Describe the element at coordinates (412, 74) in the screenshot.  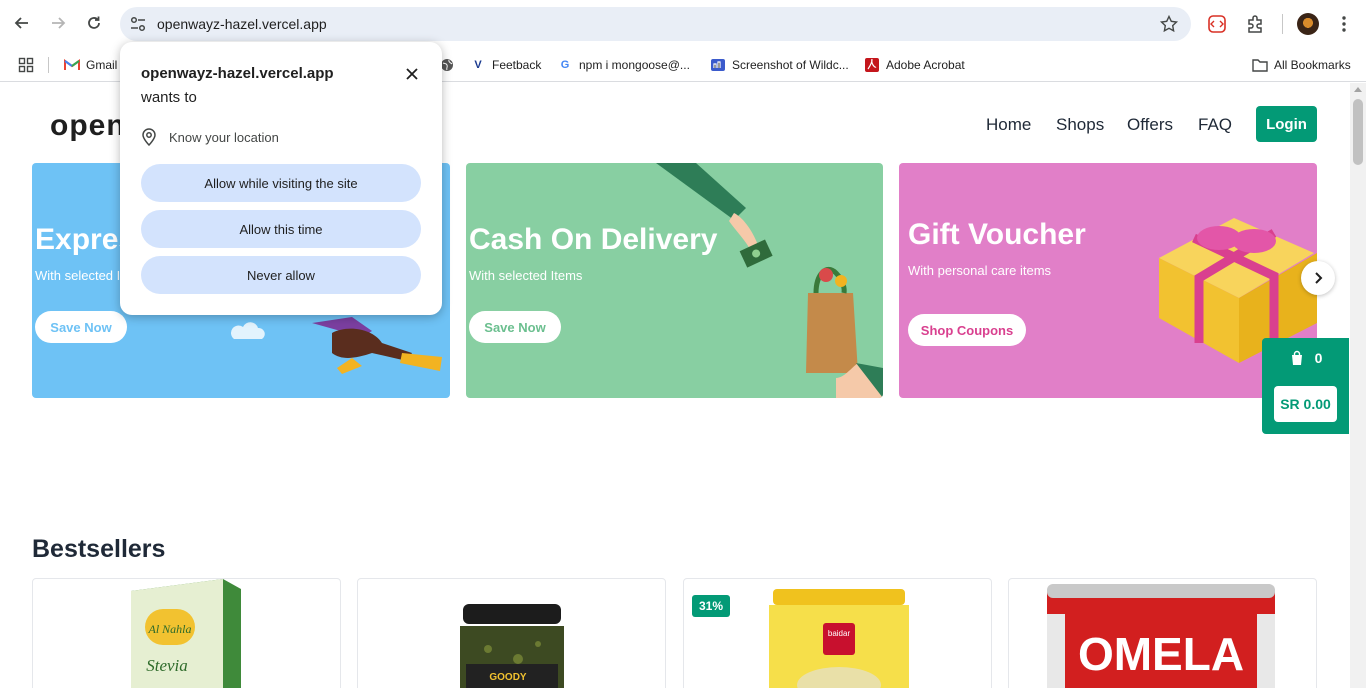
I see `close-icon` at that location.